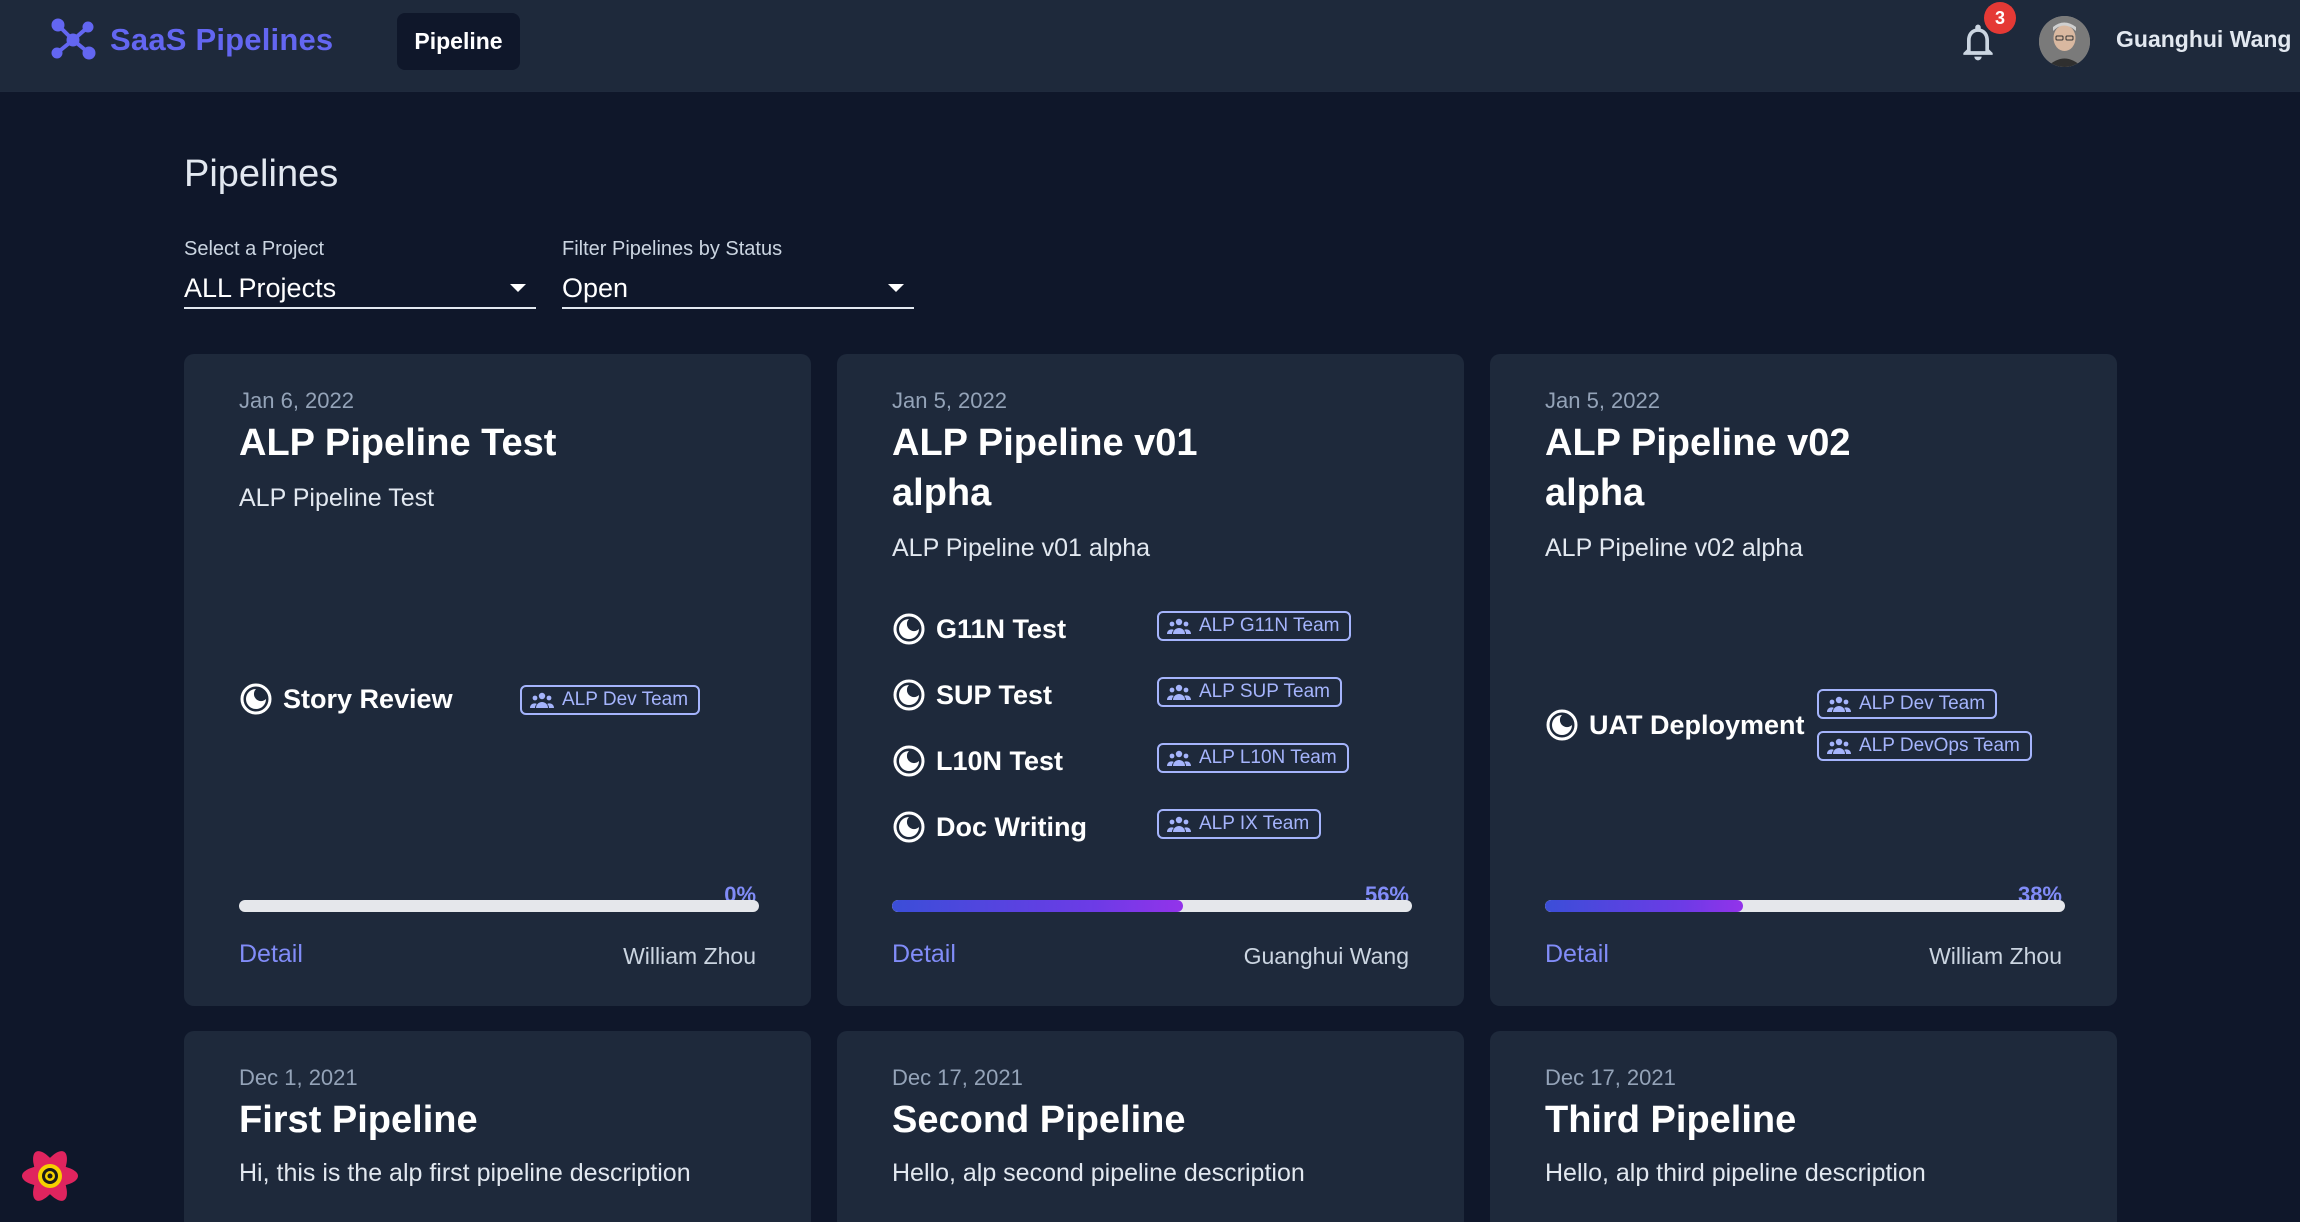 This screenshot has width=2300, height=1222. Describe the element at coordinates (2000, 18) in the screenshot. I see `notification-count-badge: 3` at that location.